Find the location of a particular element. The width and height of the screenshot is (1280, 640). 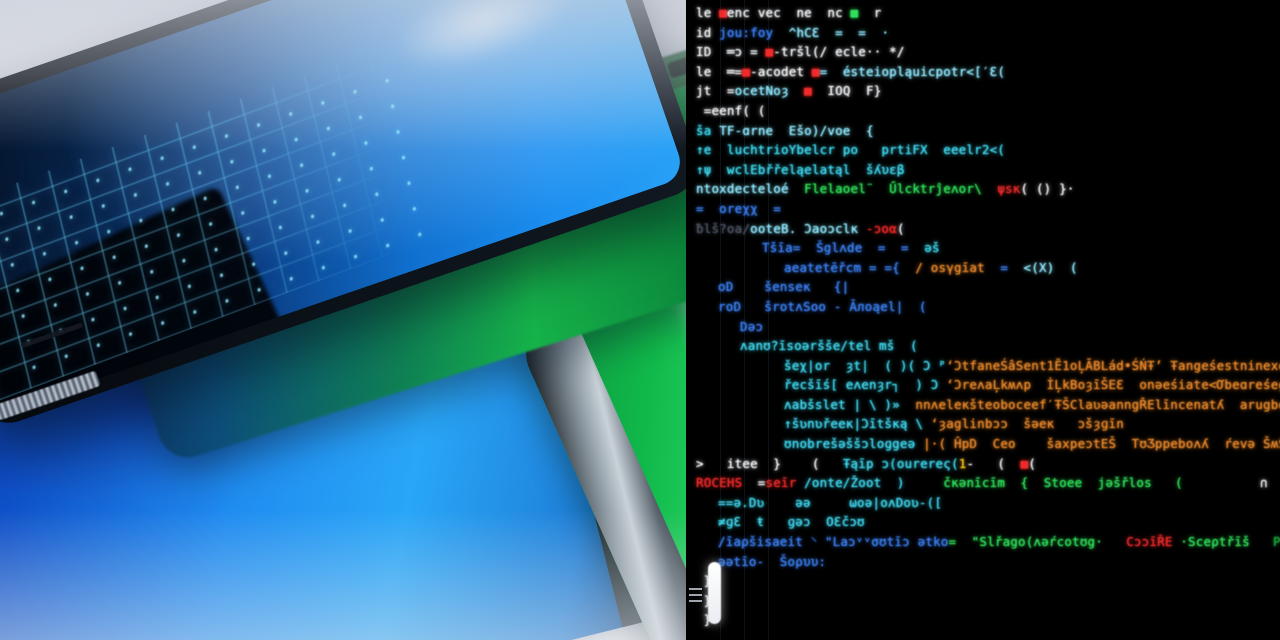

code-line: ≠ɡƐ ŧ ɡəɔ OƐčɔʊ is located at coordinates (983, 522).